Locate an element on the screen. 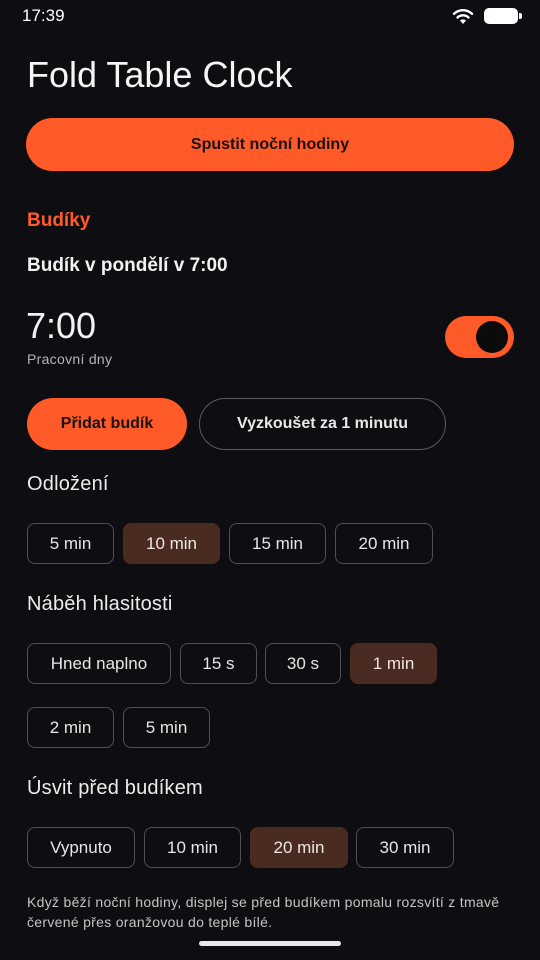  volume-ramp-option: 5 min is located at coordinates (166, 727).